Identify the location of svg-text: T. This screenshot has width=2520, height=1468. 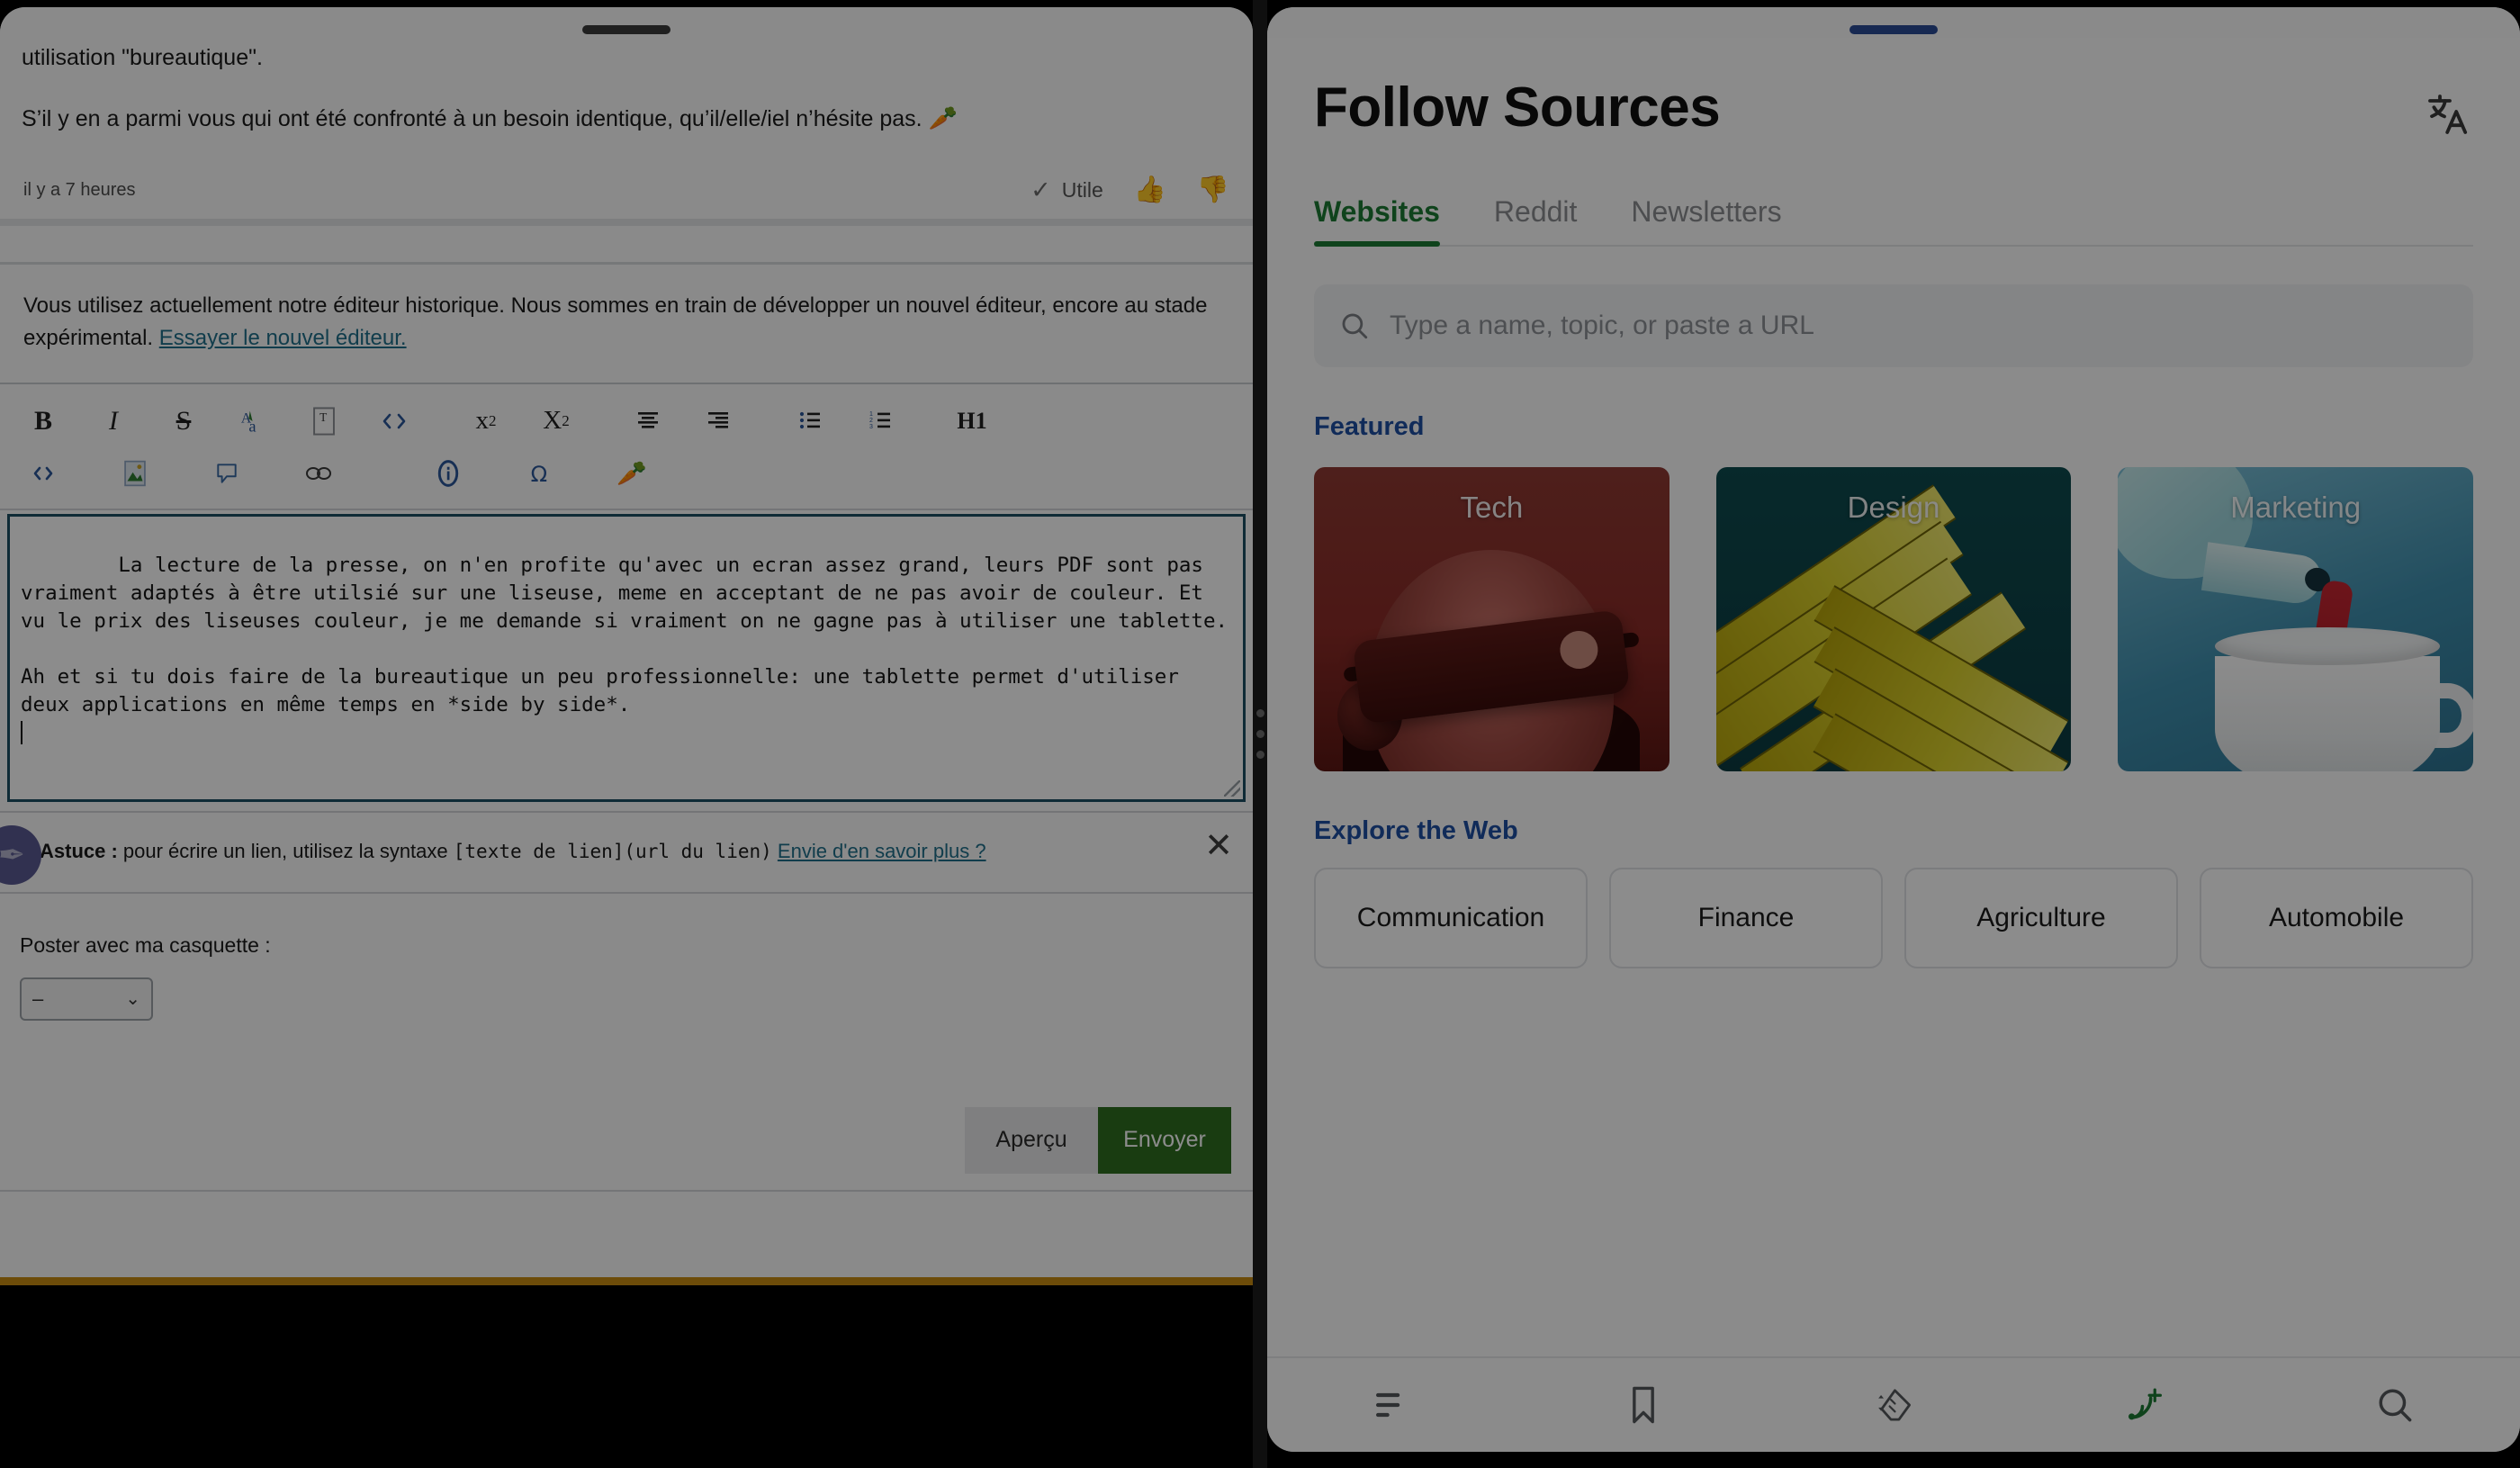
(323, 417).